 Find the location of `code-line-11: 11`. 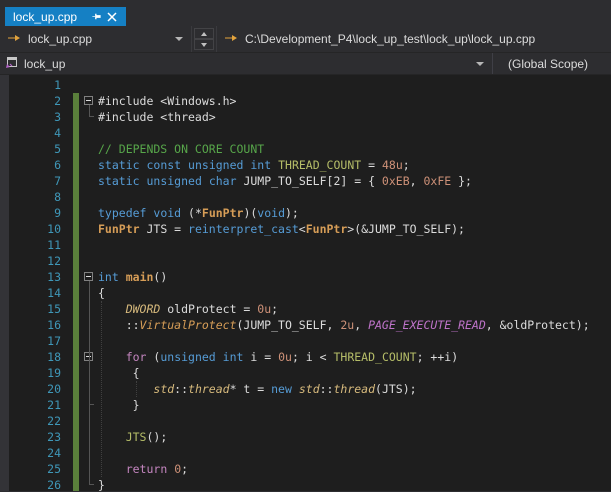

code-line-11: 11 is located at coordinates (305, 245).